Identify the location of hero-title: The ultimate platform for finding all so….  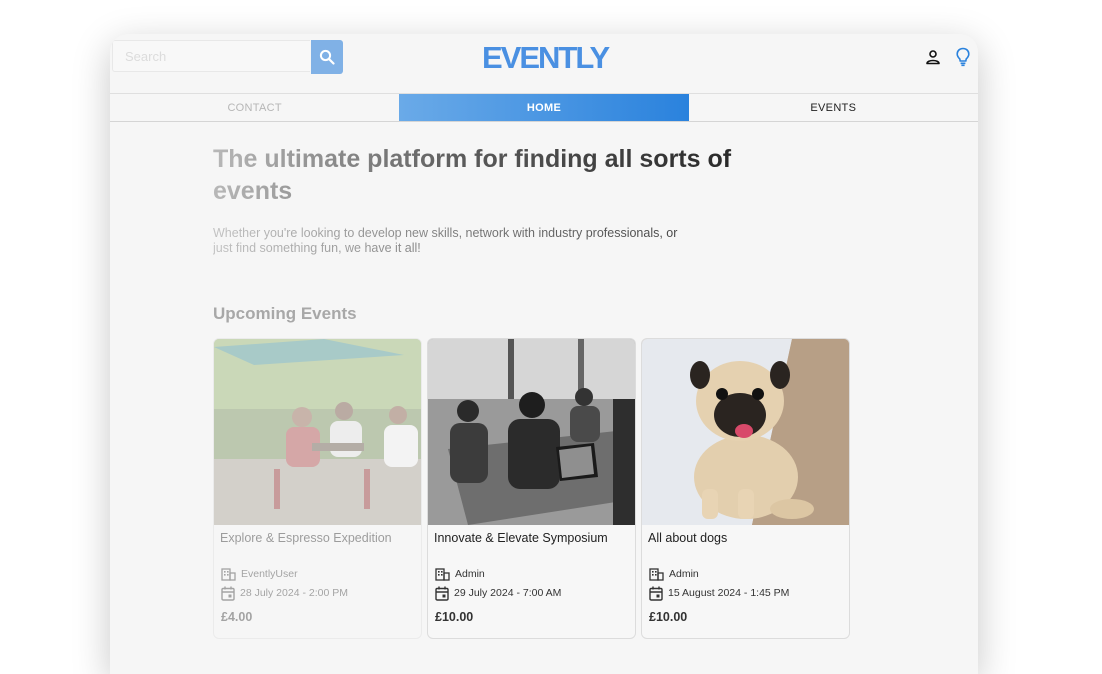
(493, 175).